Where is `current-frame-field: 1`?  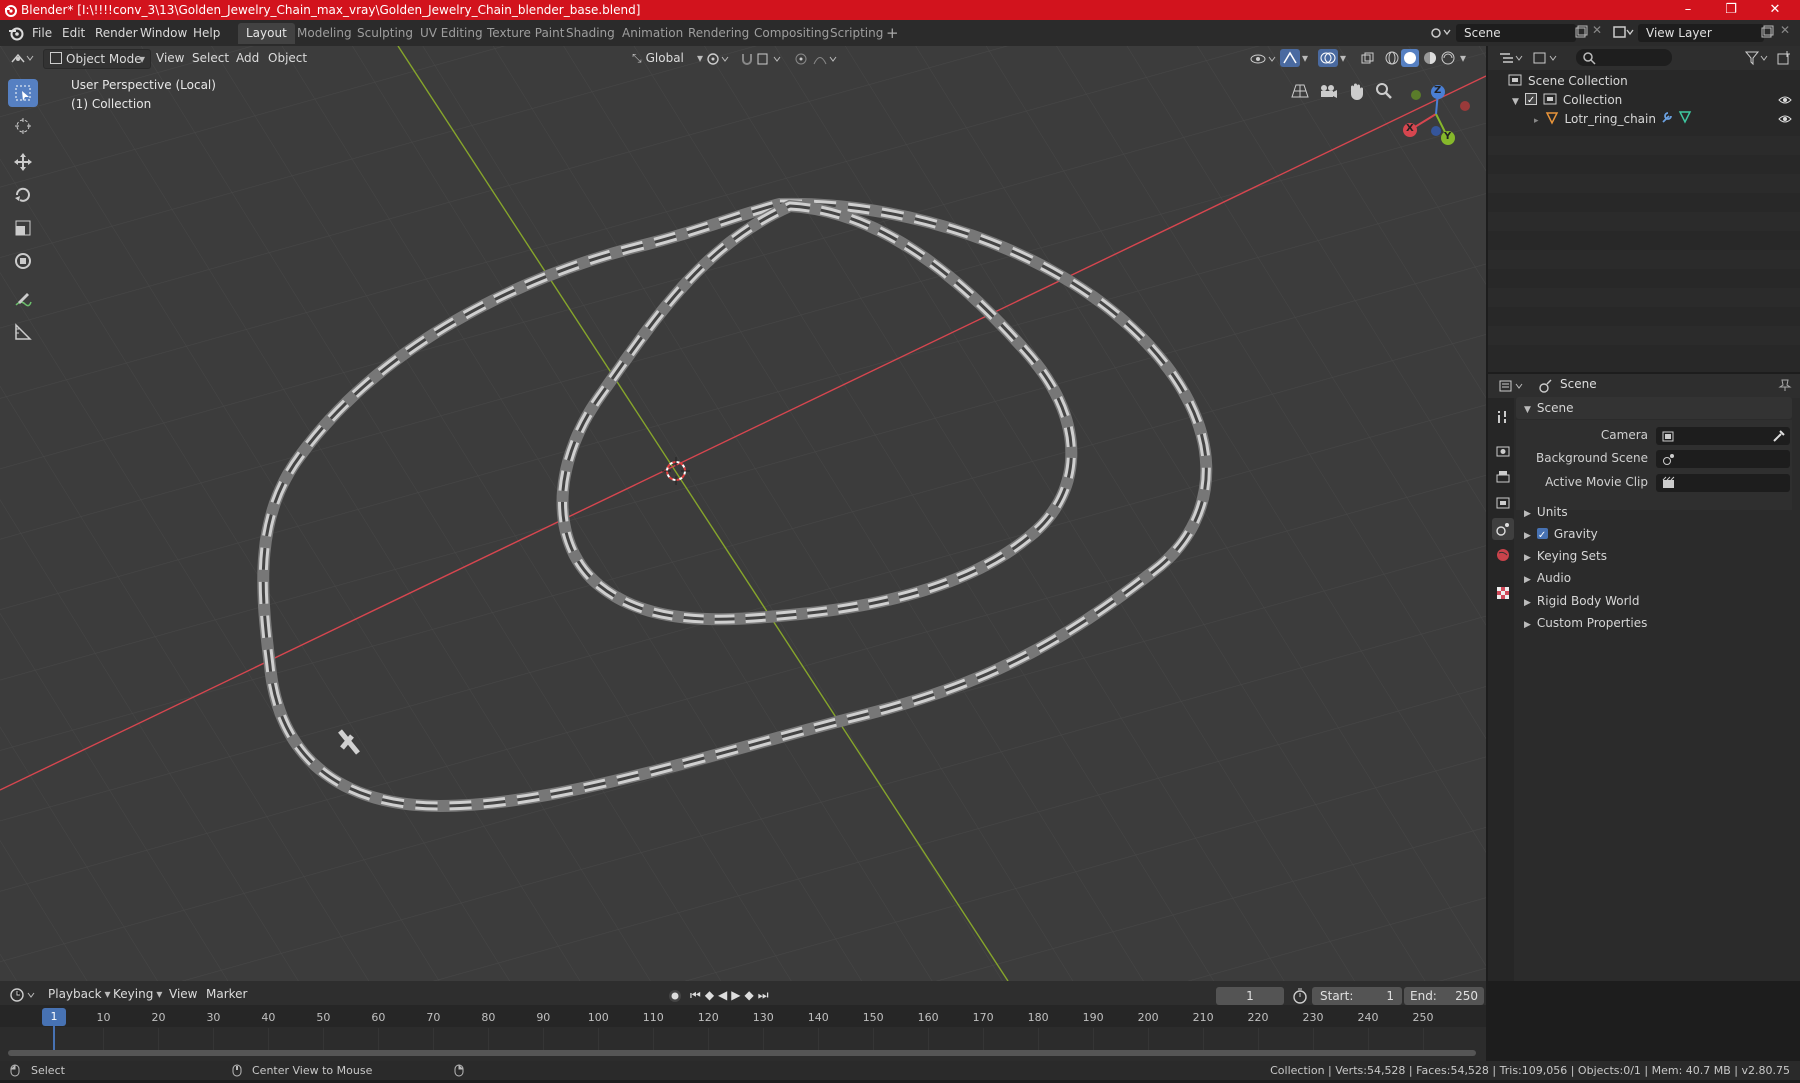
current-frame-field: 1 is located at coordinates (1250, 996).